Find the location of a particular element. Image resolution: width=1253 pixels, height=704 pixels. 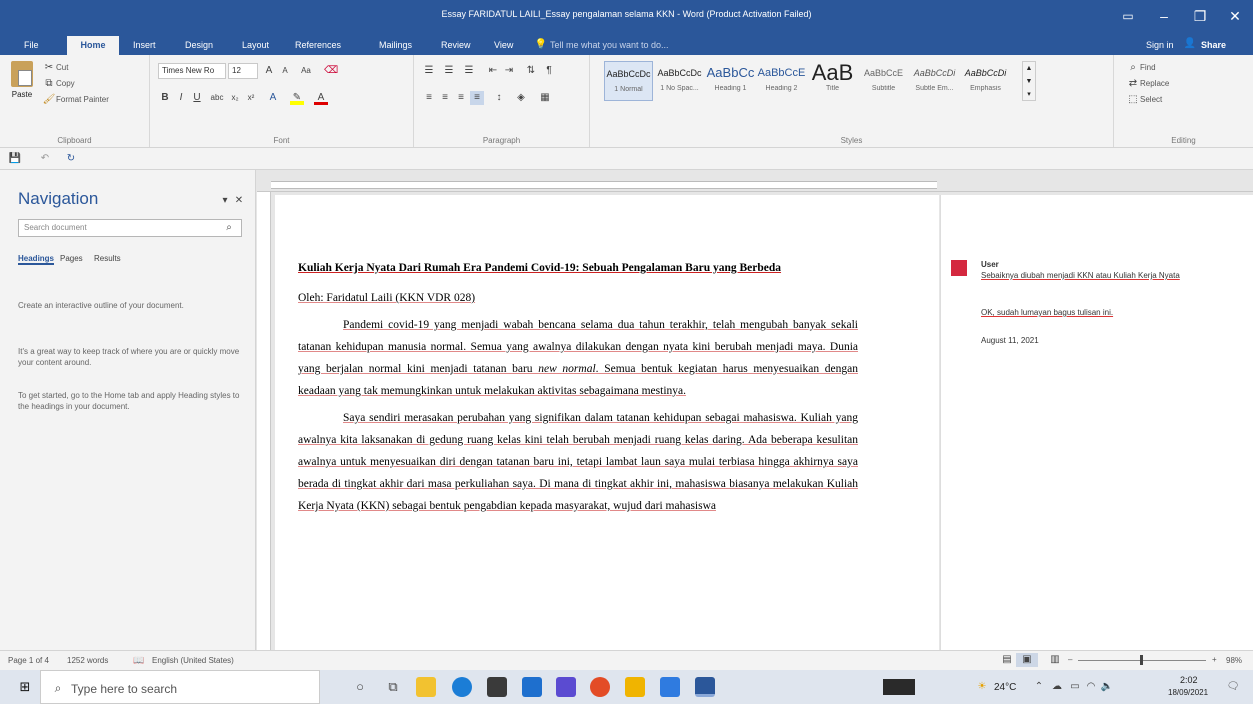

tab-insert: Insert is located at coordinates (144, 45).